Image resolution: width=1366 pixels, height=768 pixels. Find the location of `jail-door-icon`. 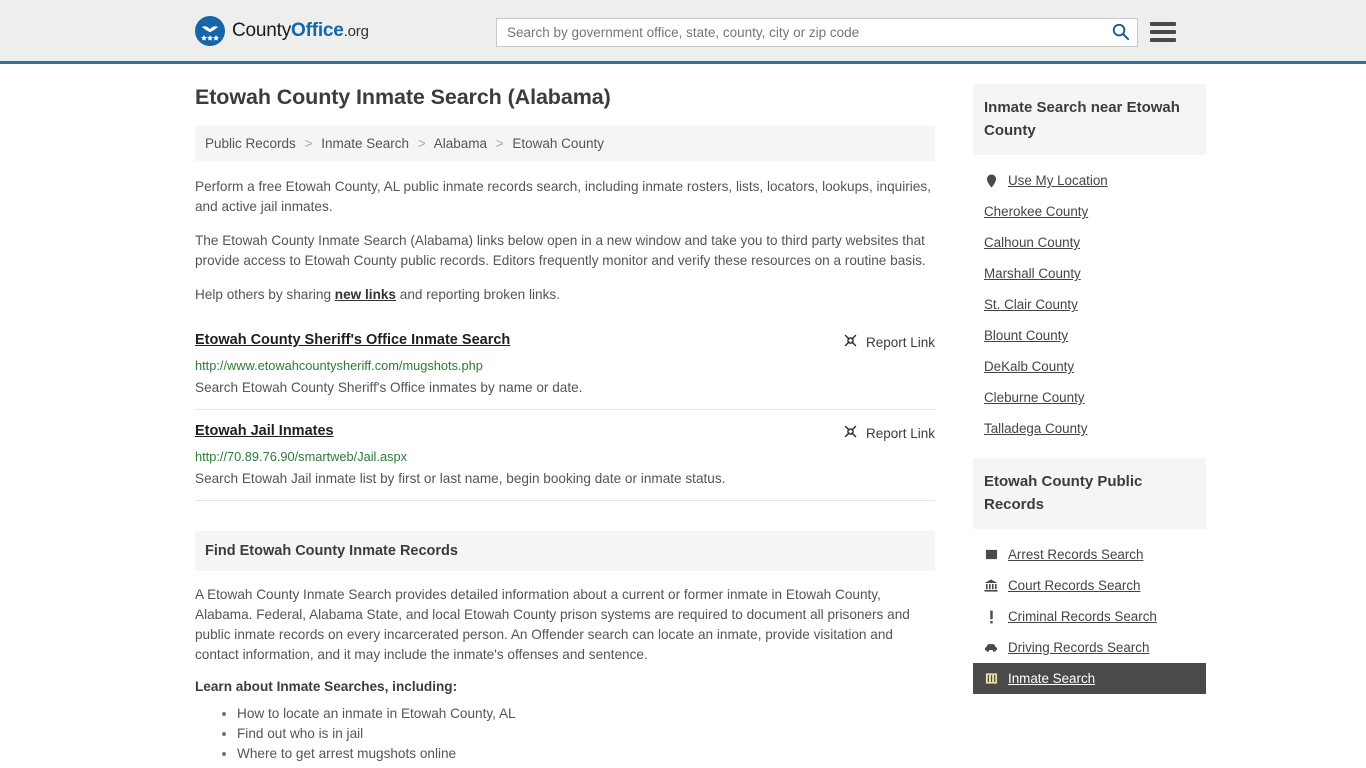

jail-door-icon is located at coordinates (991, 679).